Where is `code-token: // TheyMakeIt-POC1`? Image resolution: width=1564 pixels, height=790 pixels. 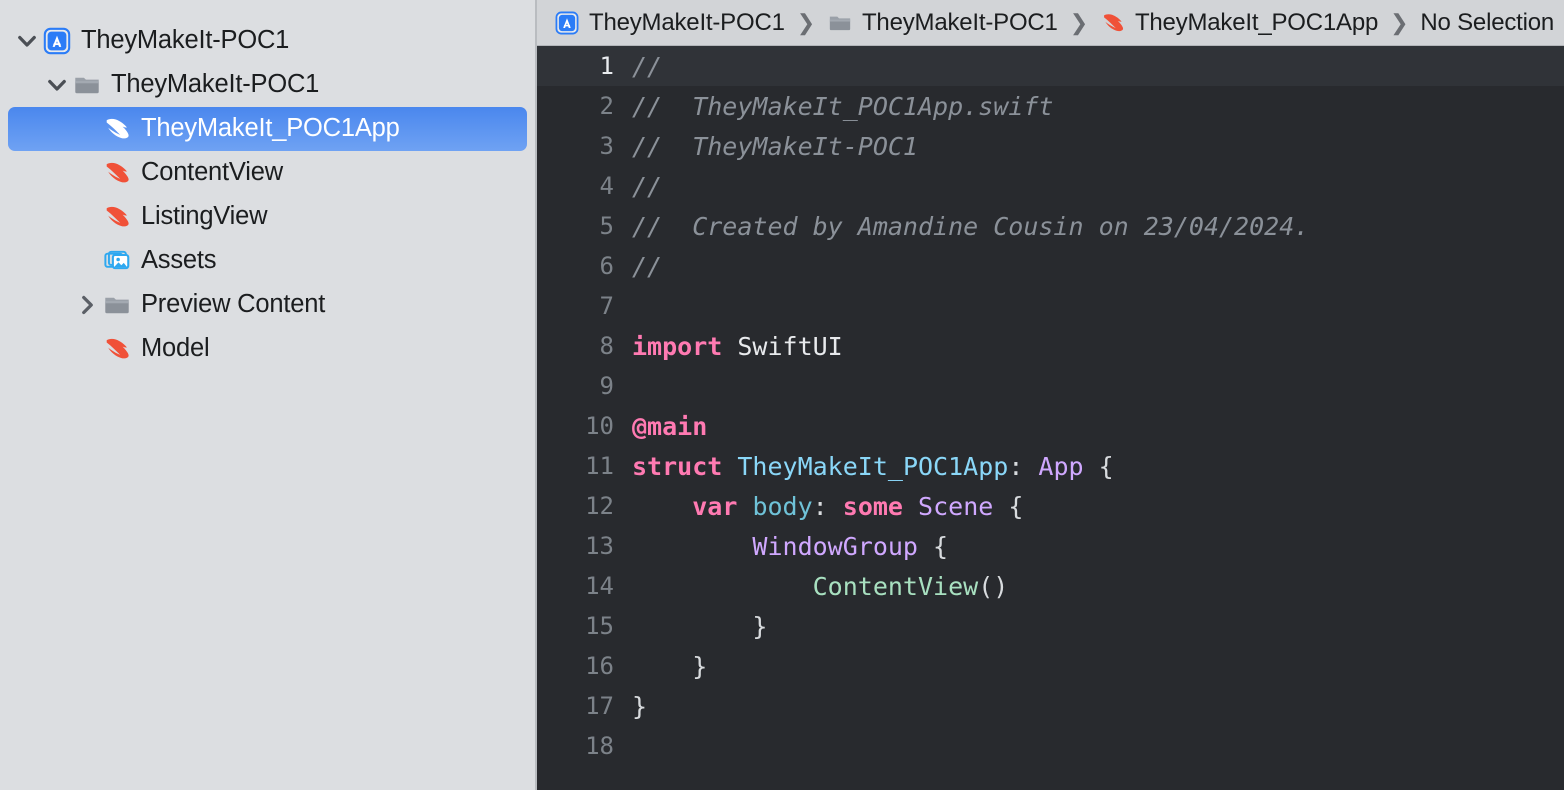
code-token: // TheyMakeIt-POC1 is located at coordinates (775, 146).